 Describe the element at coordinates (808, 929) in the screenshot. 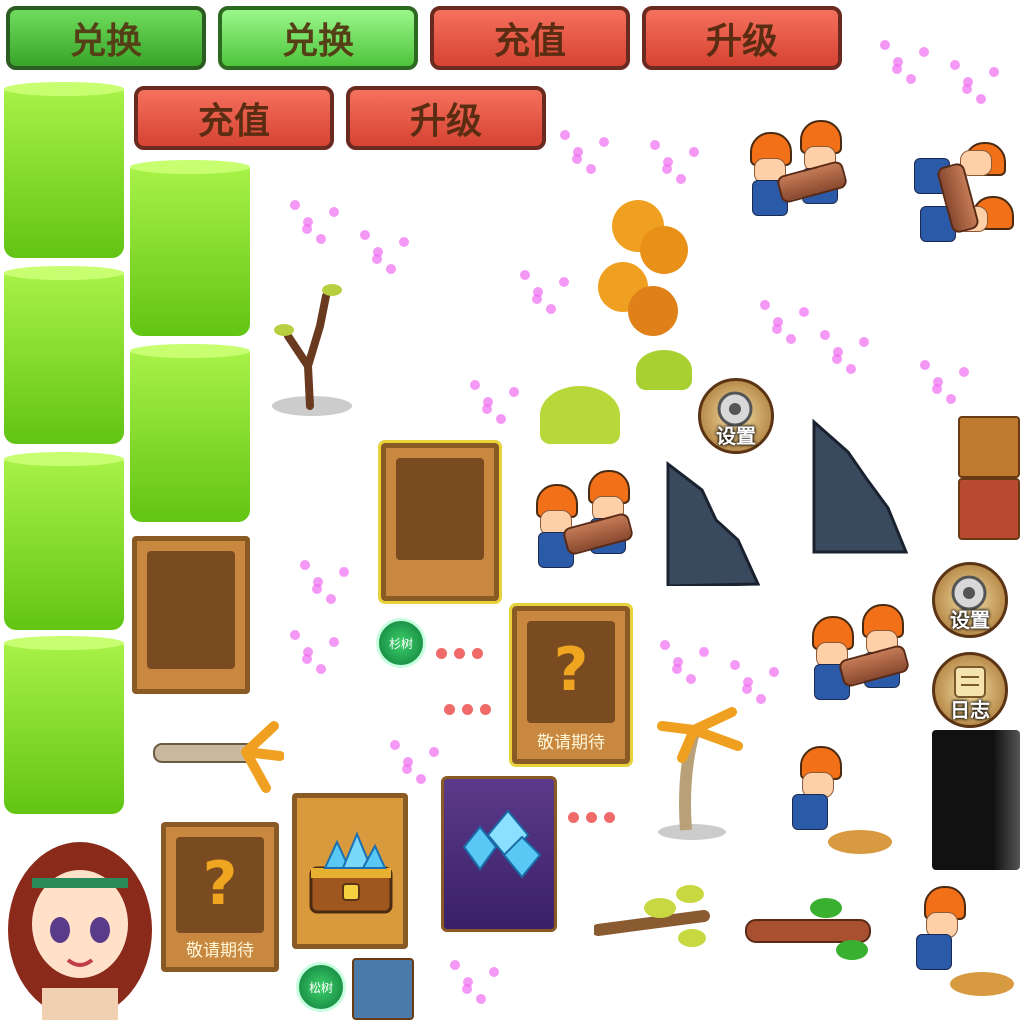

I see `fallen-log-with-leaves` at that location.